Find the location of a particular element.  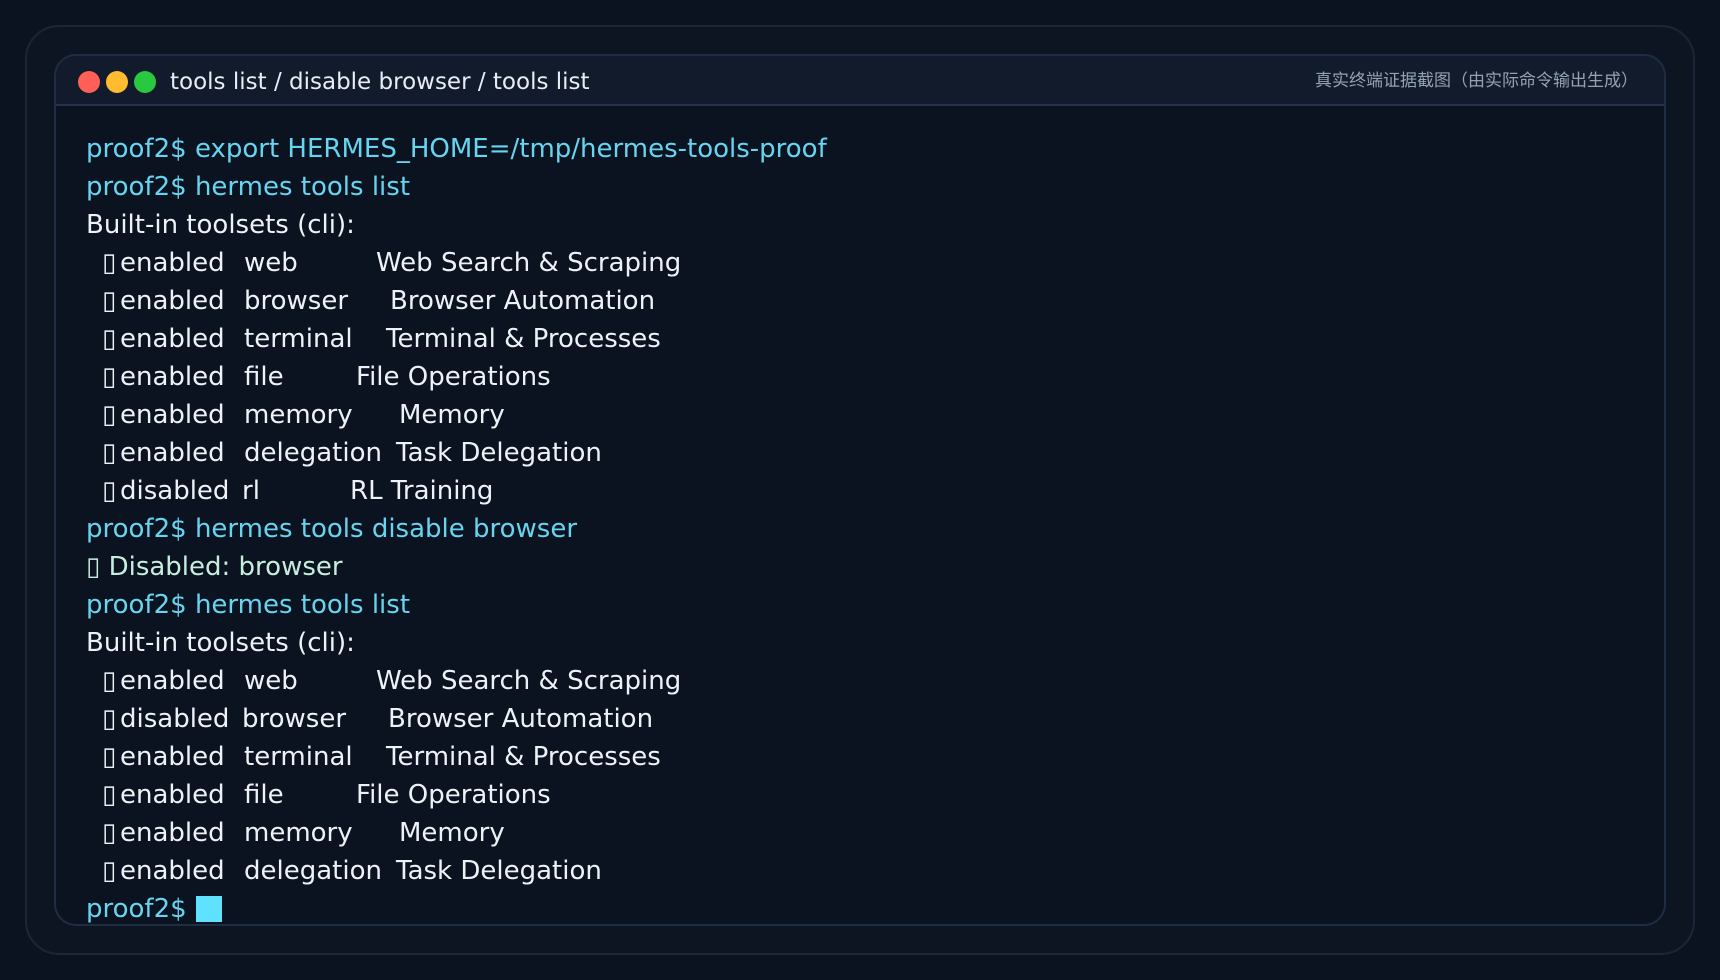

prompt-line: proof2$ is located at coordinates (865, 907).